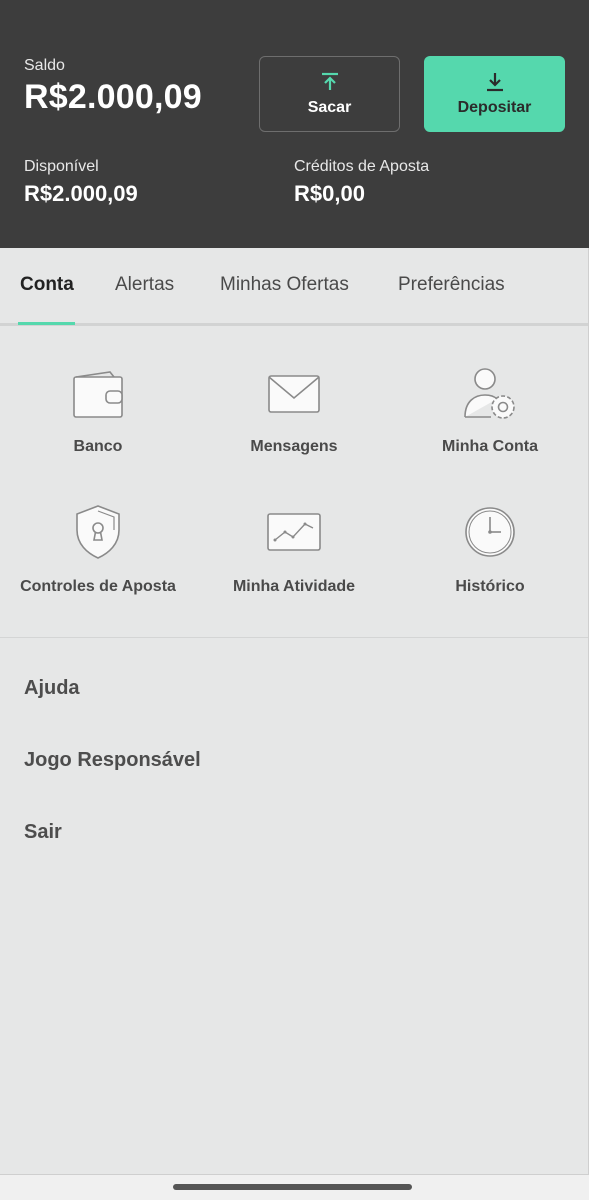 This screenshot has height=1200, width=589. Describe the element at coordinates (451, 285) in the screenshot. I see `tab-preferencias: Preferências` at that location.